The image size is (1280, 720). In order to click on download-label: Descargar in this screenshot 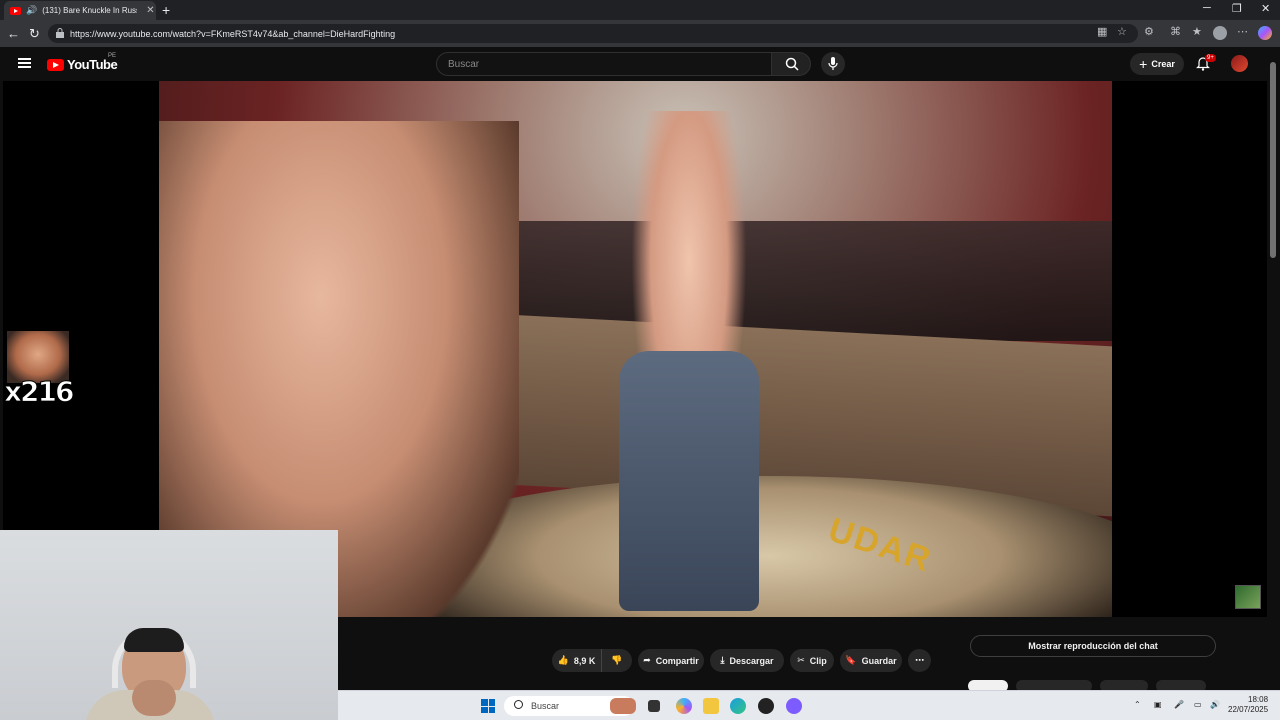, I will do `click(751, 660)`.